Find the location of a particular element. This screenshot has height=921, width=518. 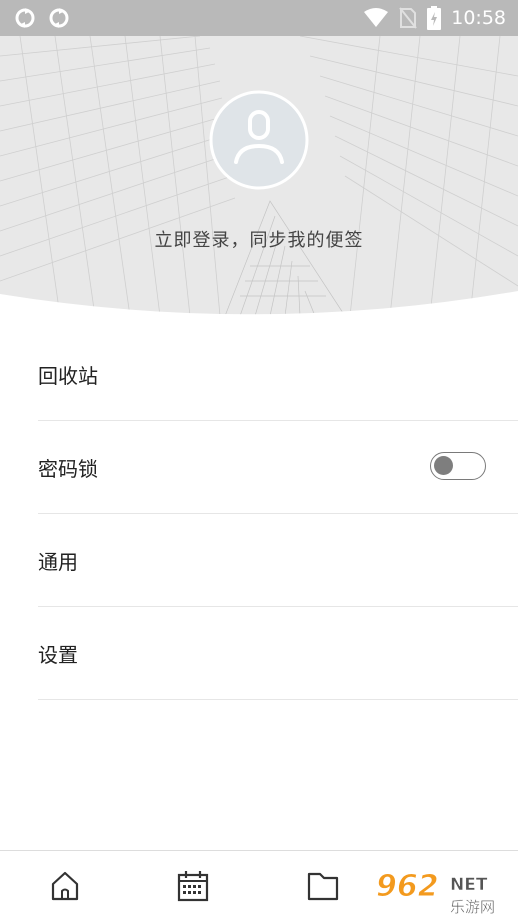

menu-item-label: 设置 is located at coordinates (58, 655).